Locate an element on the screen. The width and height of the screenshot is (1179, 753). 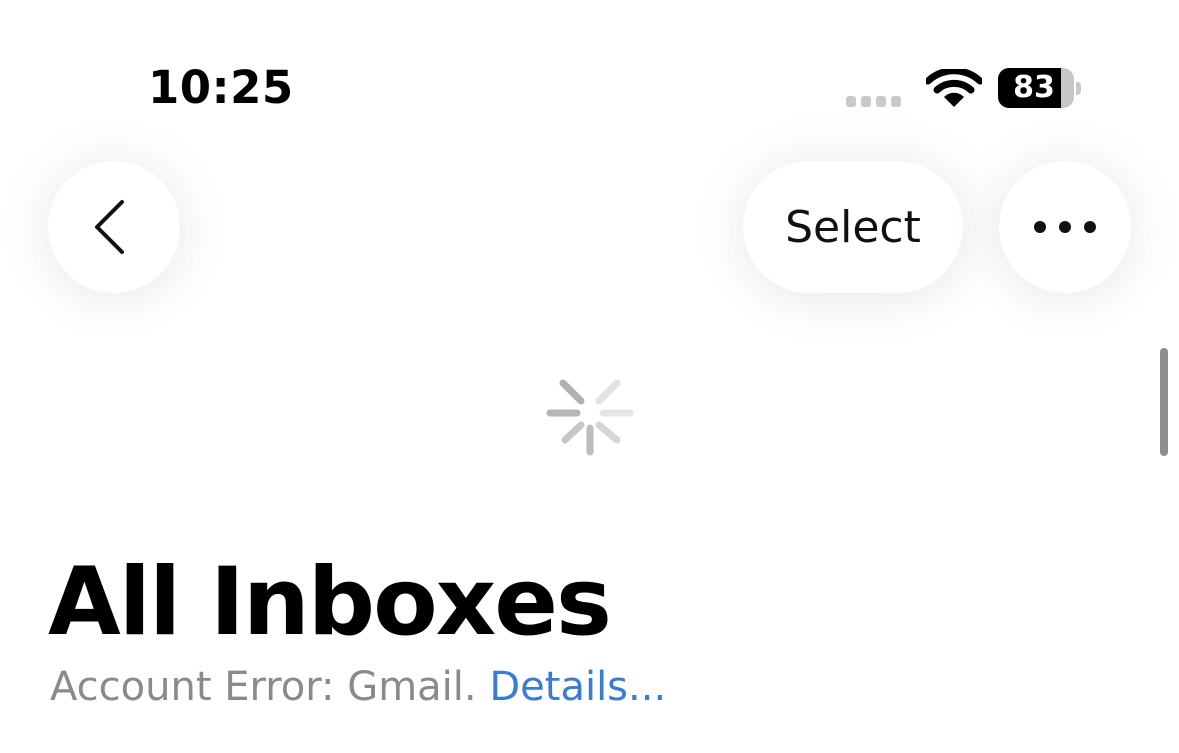
more-button is located at coordinates (1065, 227).